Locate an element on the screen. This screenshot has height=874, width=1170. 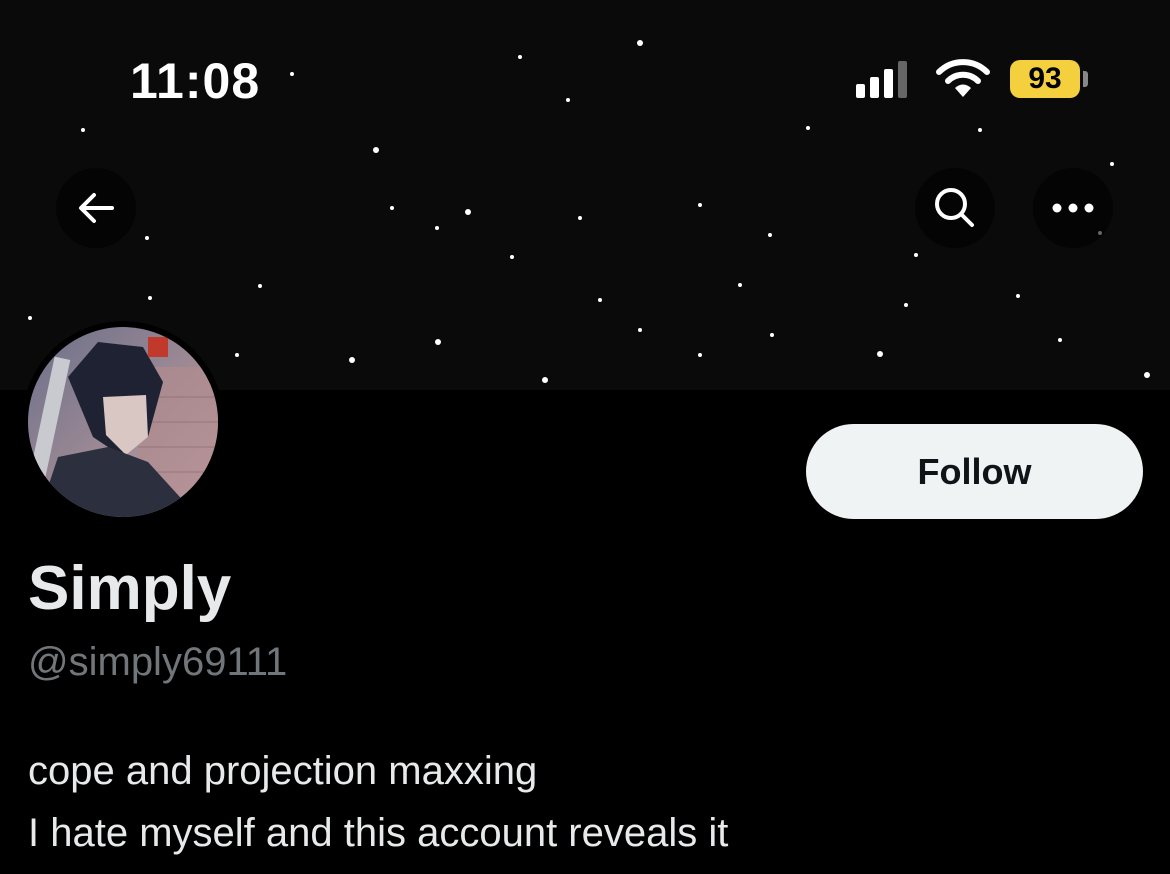
search-button is located at coordinates (955, 208).